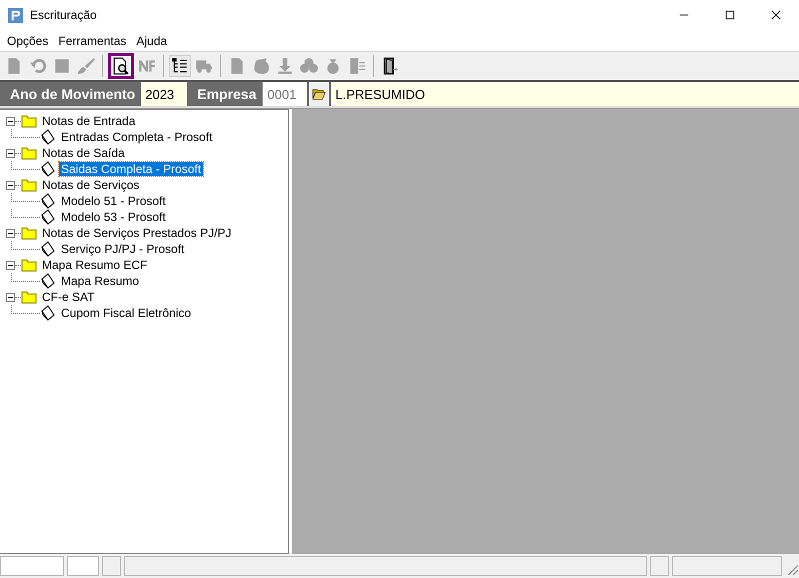  I want to click on tree-item: Mapa Resumo ECF, so click(95, 265).